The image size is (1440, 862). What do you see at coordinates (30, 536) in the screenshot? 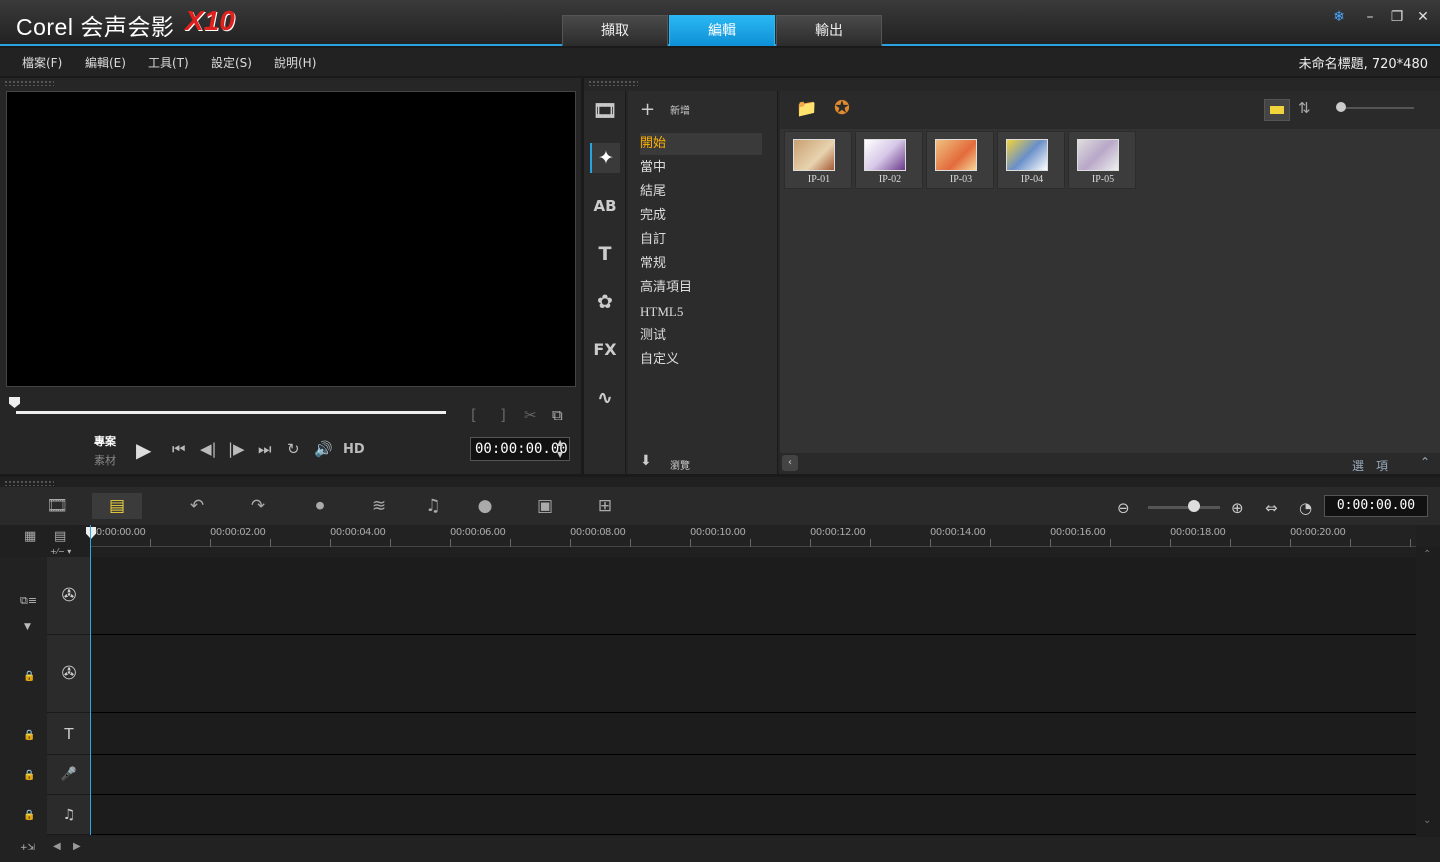
I see `track-manager-icon: ▦` at bounding box center [30, 536].